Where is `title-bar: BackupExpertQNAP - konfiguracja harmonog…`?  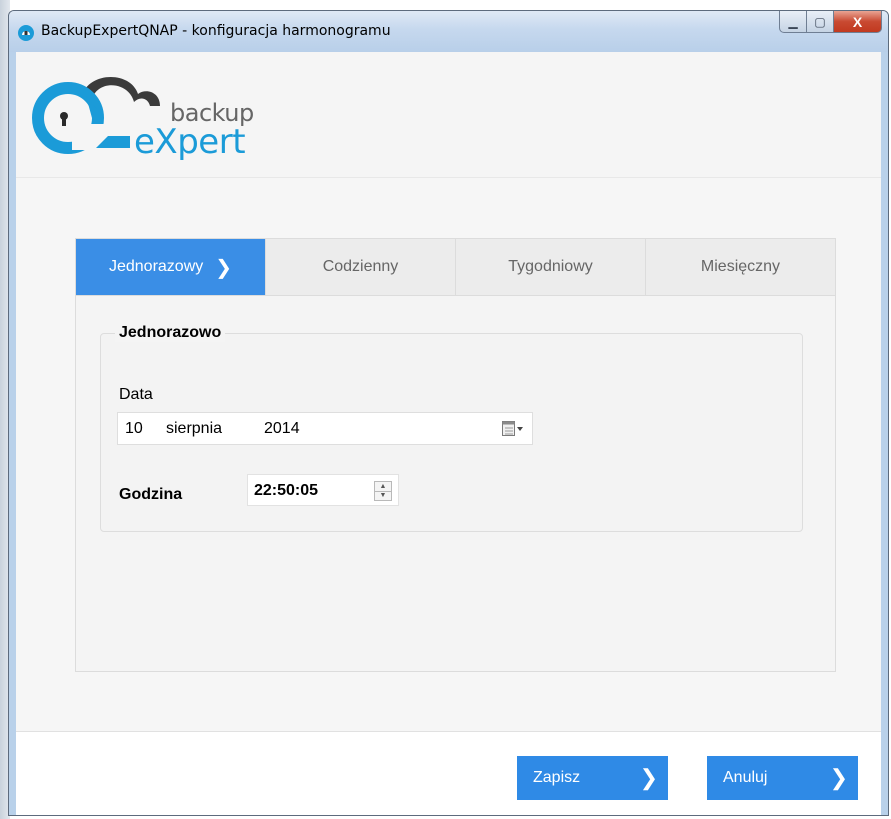
title-bar: BackupExpertQNAP - konfiguracja harmonog… is located at coordinates (448, 31).